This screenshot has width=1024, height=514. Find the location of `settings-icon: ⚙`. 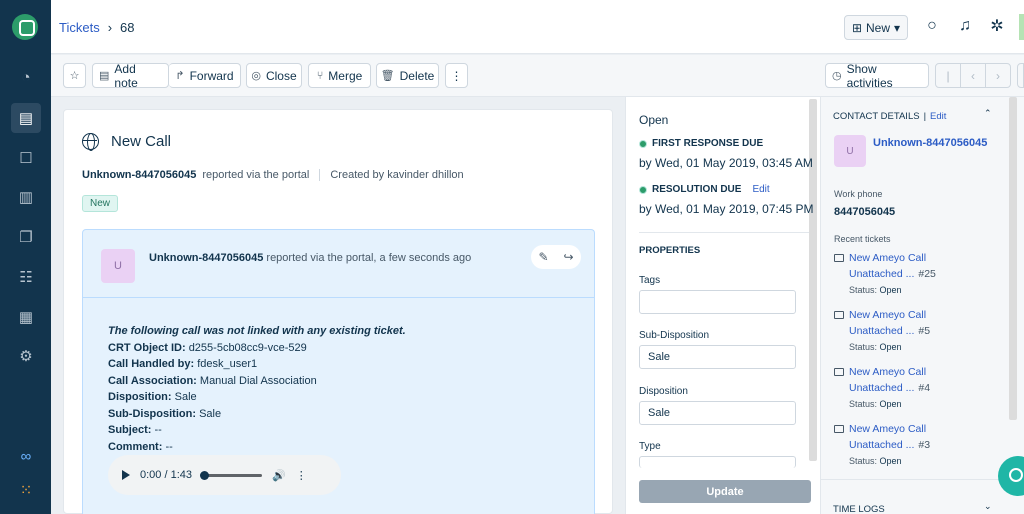

settings-icon: ⚙ is located at coordinates (26, 356).